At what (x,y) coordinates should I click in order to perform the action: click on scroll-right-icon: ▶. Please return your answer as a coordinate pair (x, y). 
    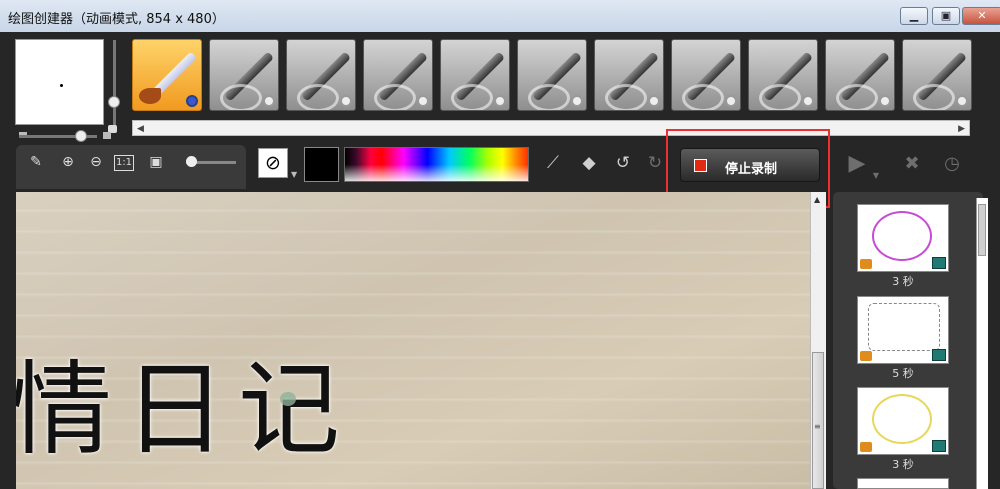
    Looking at the image, I should click on (961, 129).